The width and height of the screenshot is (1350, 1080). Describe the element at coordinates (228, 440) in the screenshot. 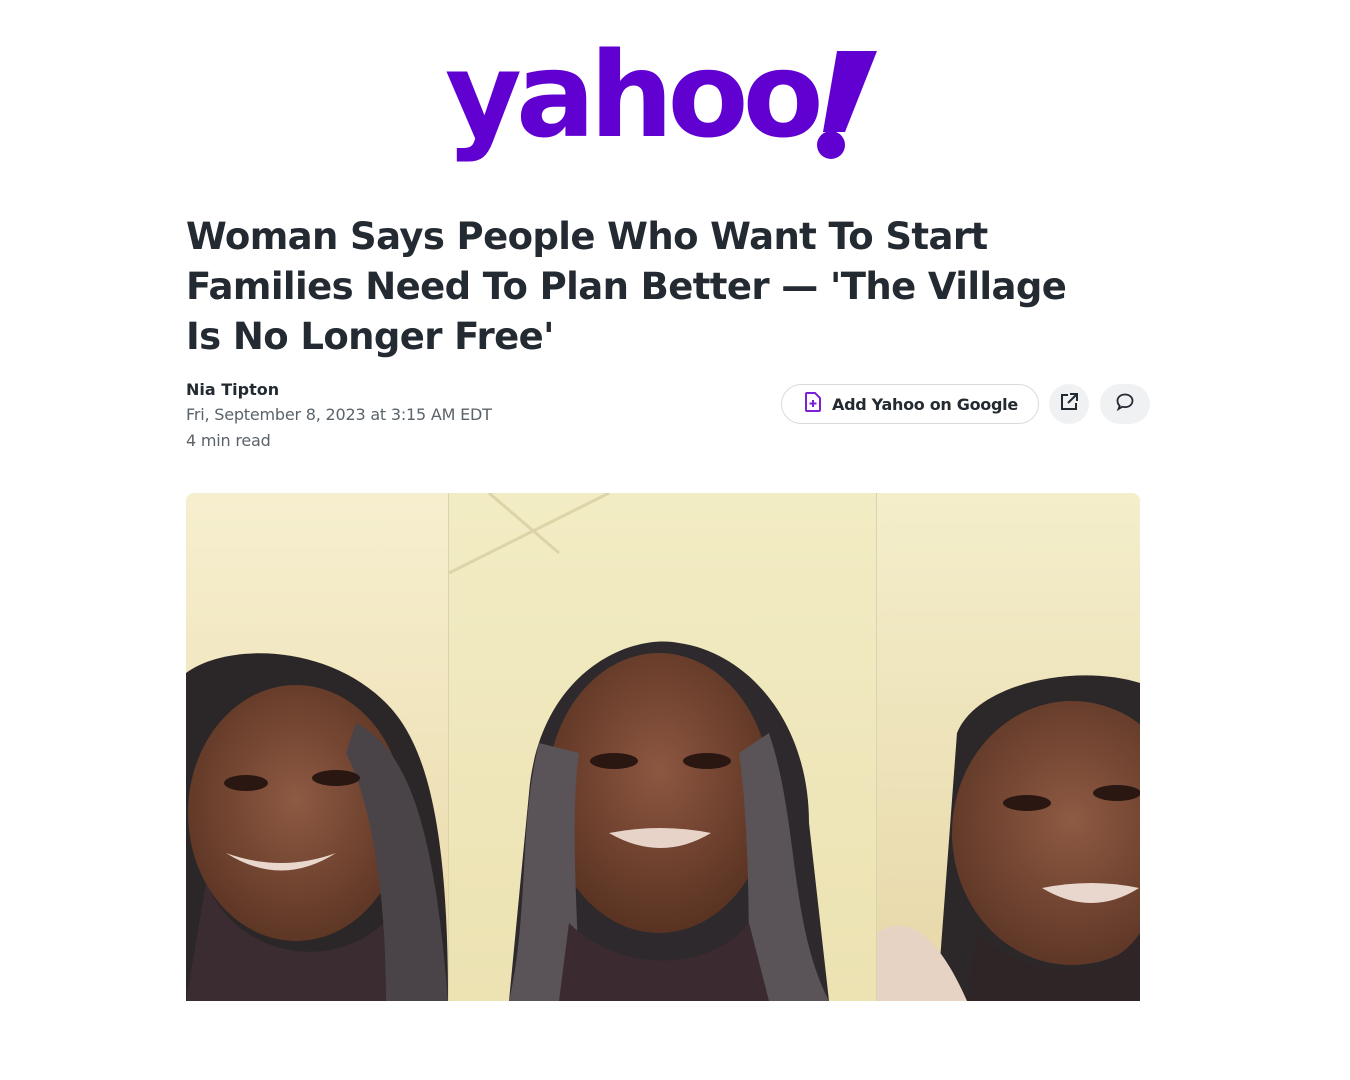

I see `read-time: 4 min read` at that location.